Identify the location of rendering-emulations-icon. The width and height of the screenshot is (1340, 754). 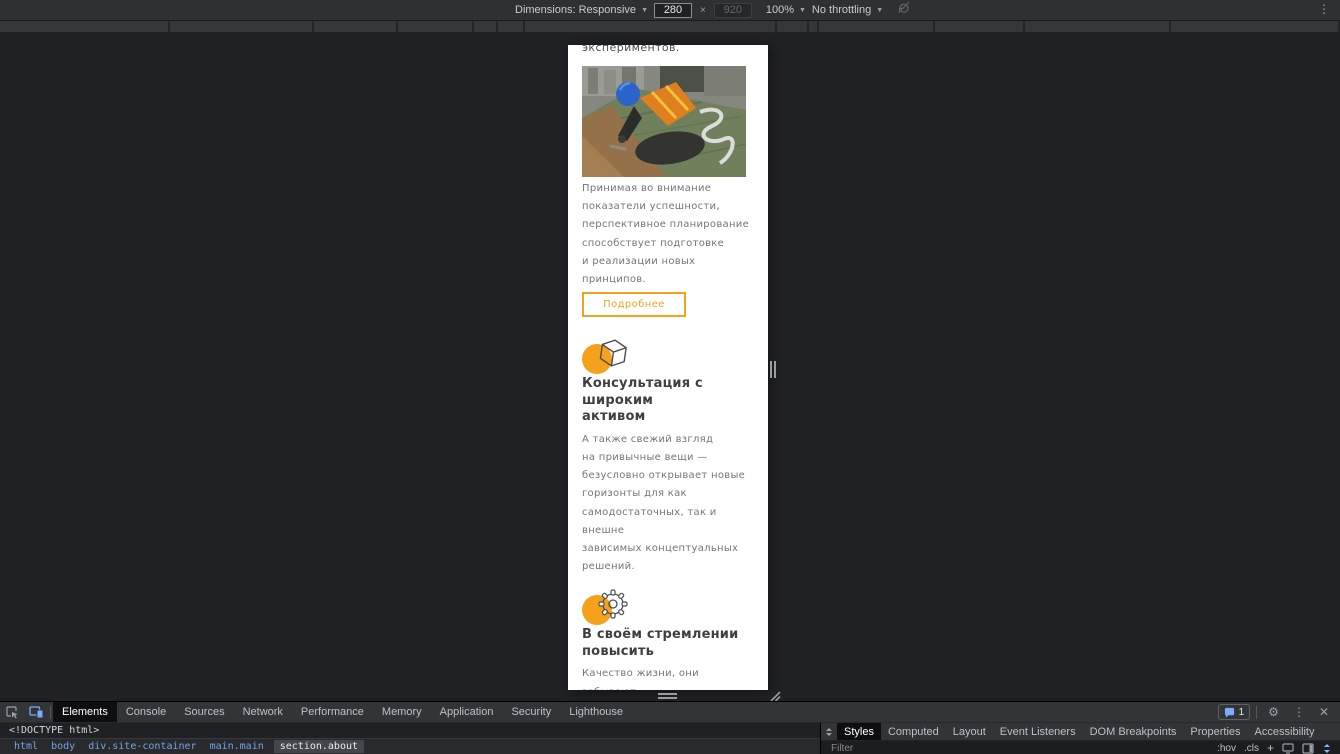
(1288, 748).